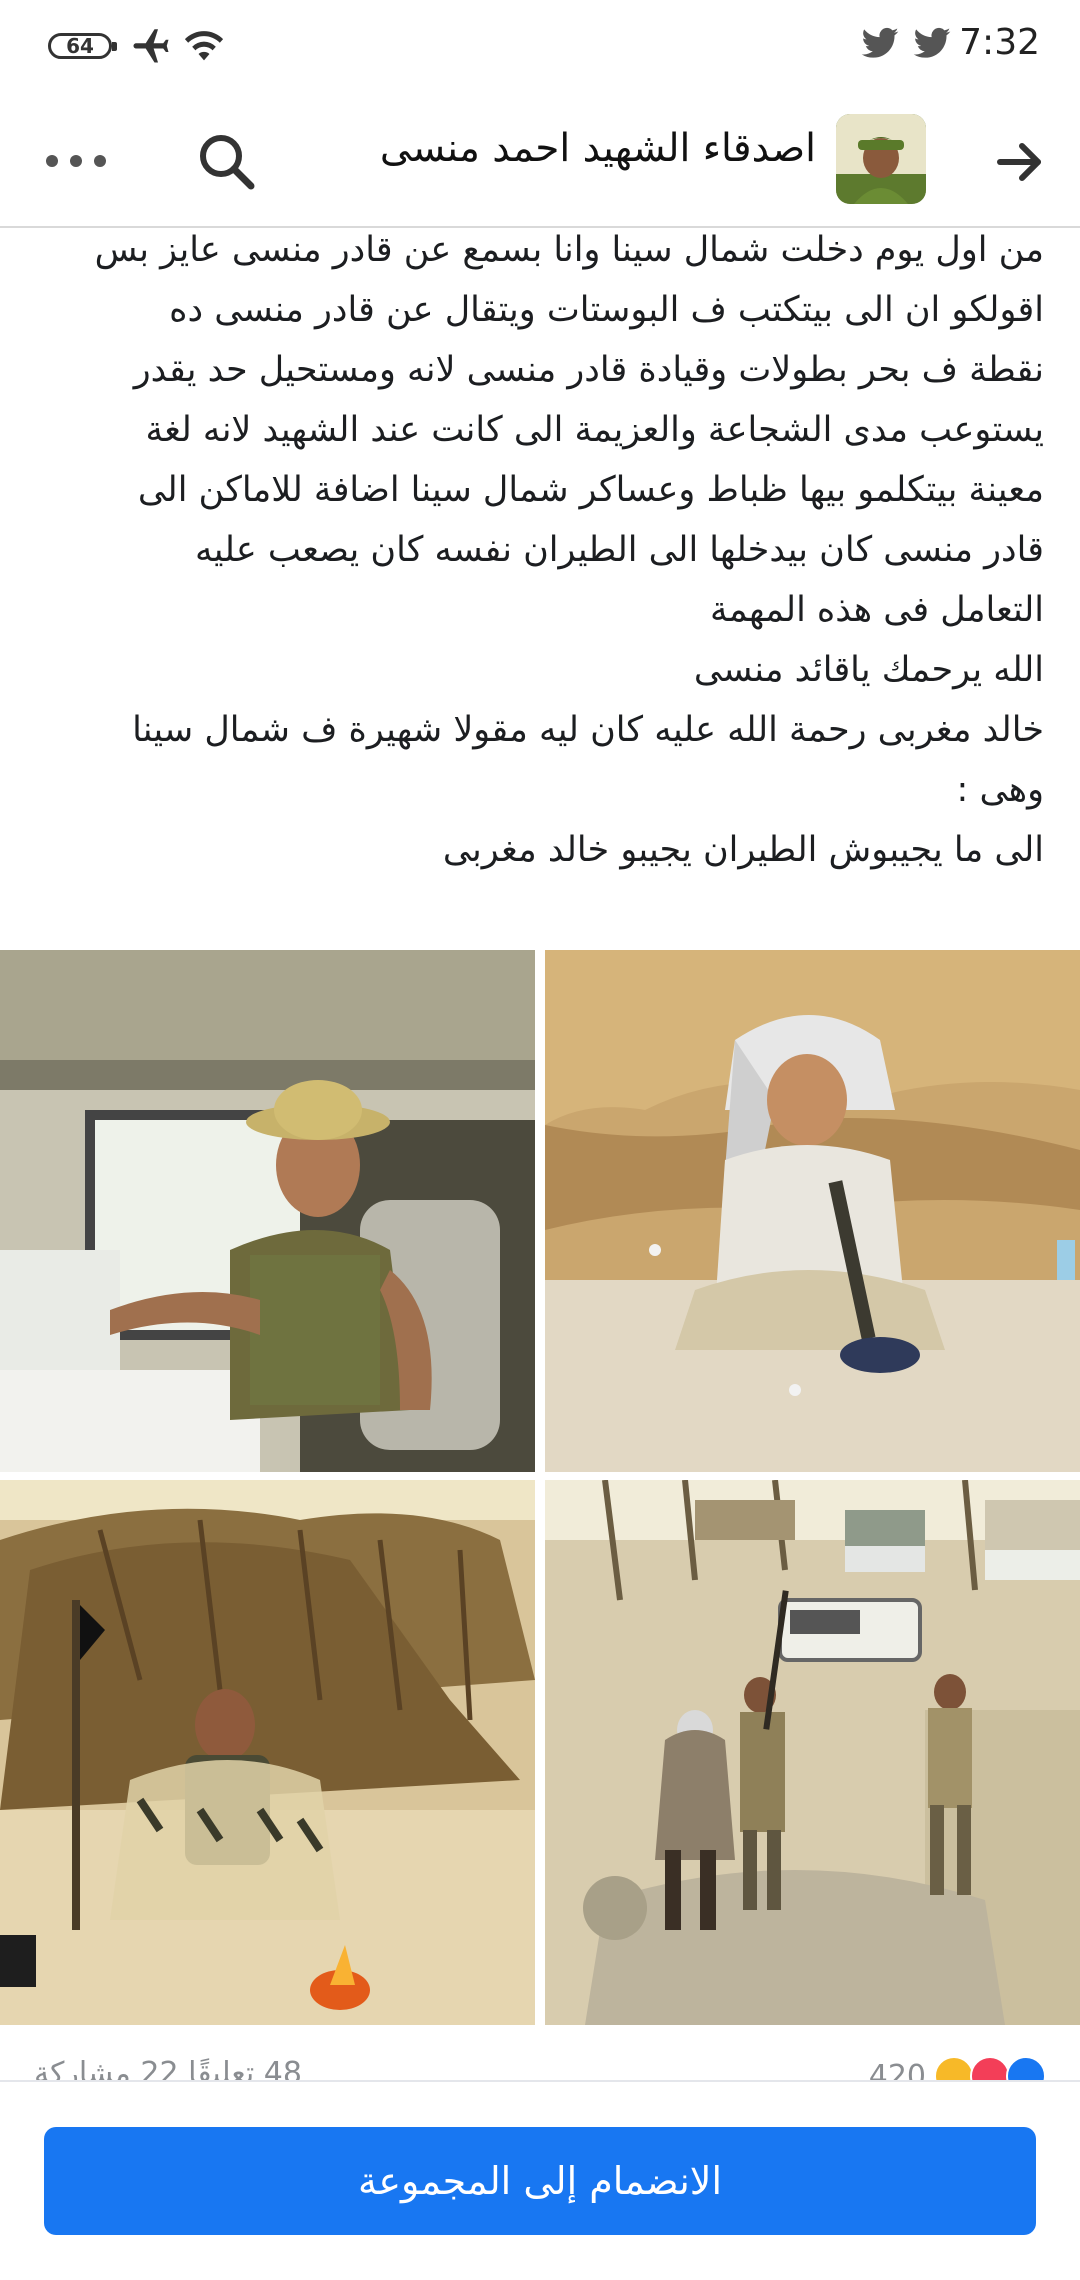 The height and width of the screenshot is (2280, 1080). Describe the element at coordinates (743, 850) in the screenshot. I see `post-line: الى ما يجيبوش الطيران يجيبو خالد مغربى` at that location.